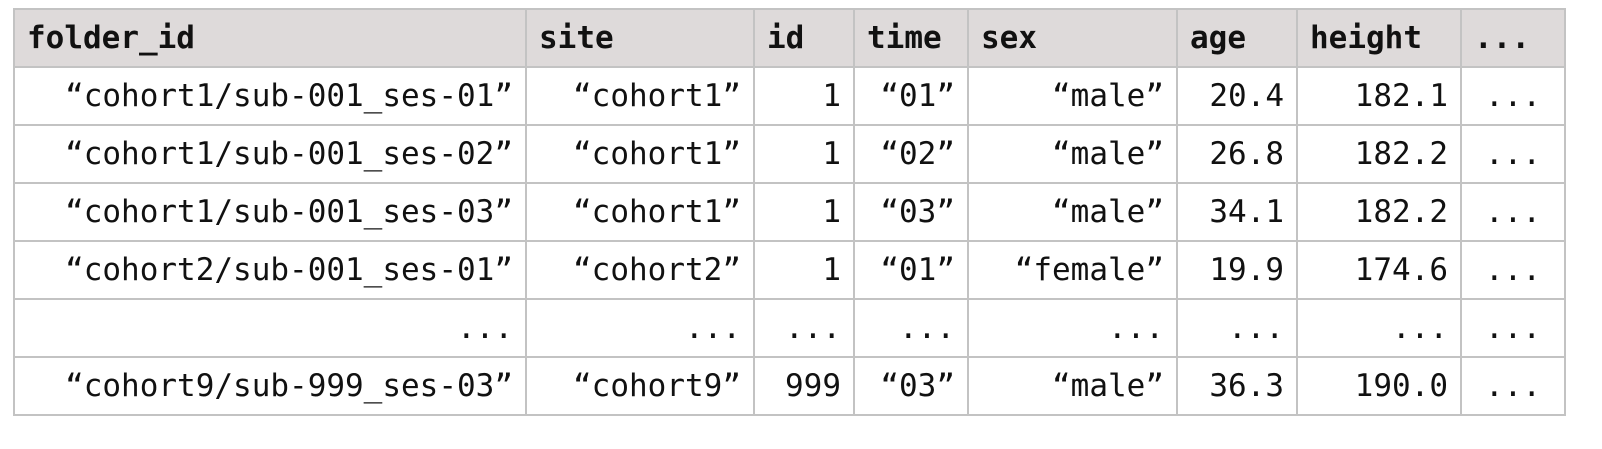 Image resolution: width=1602 pixels, height=449 pixels. I want to click on column-header-age: age, so click(1237, 38).